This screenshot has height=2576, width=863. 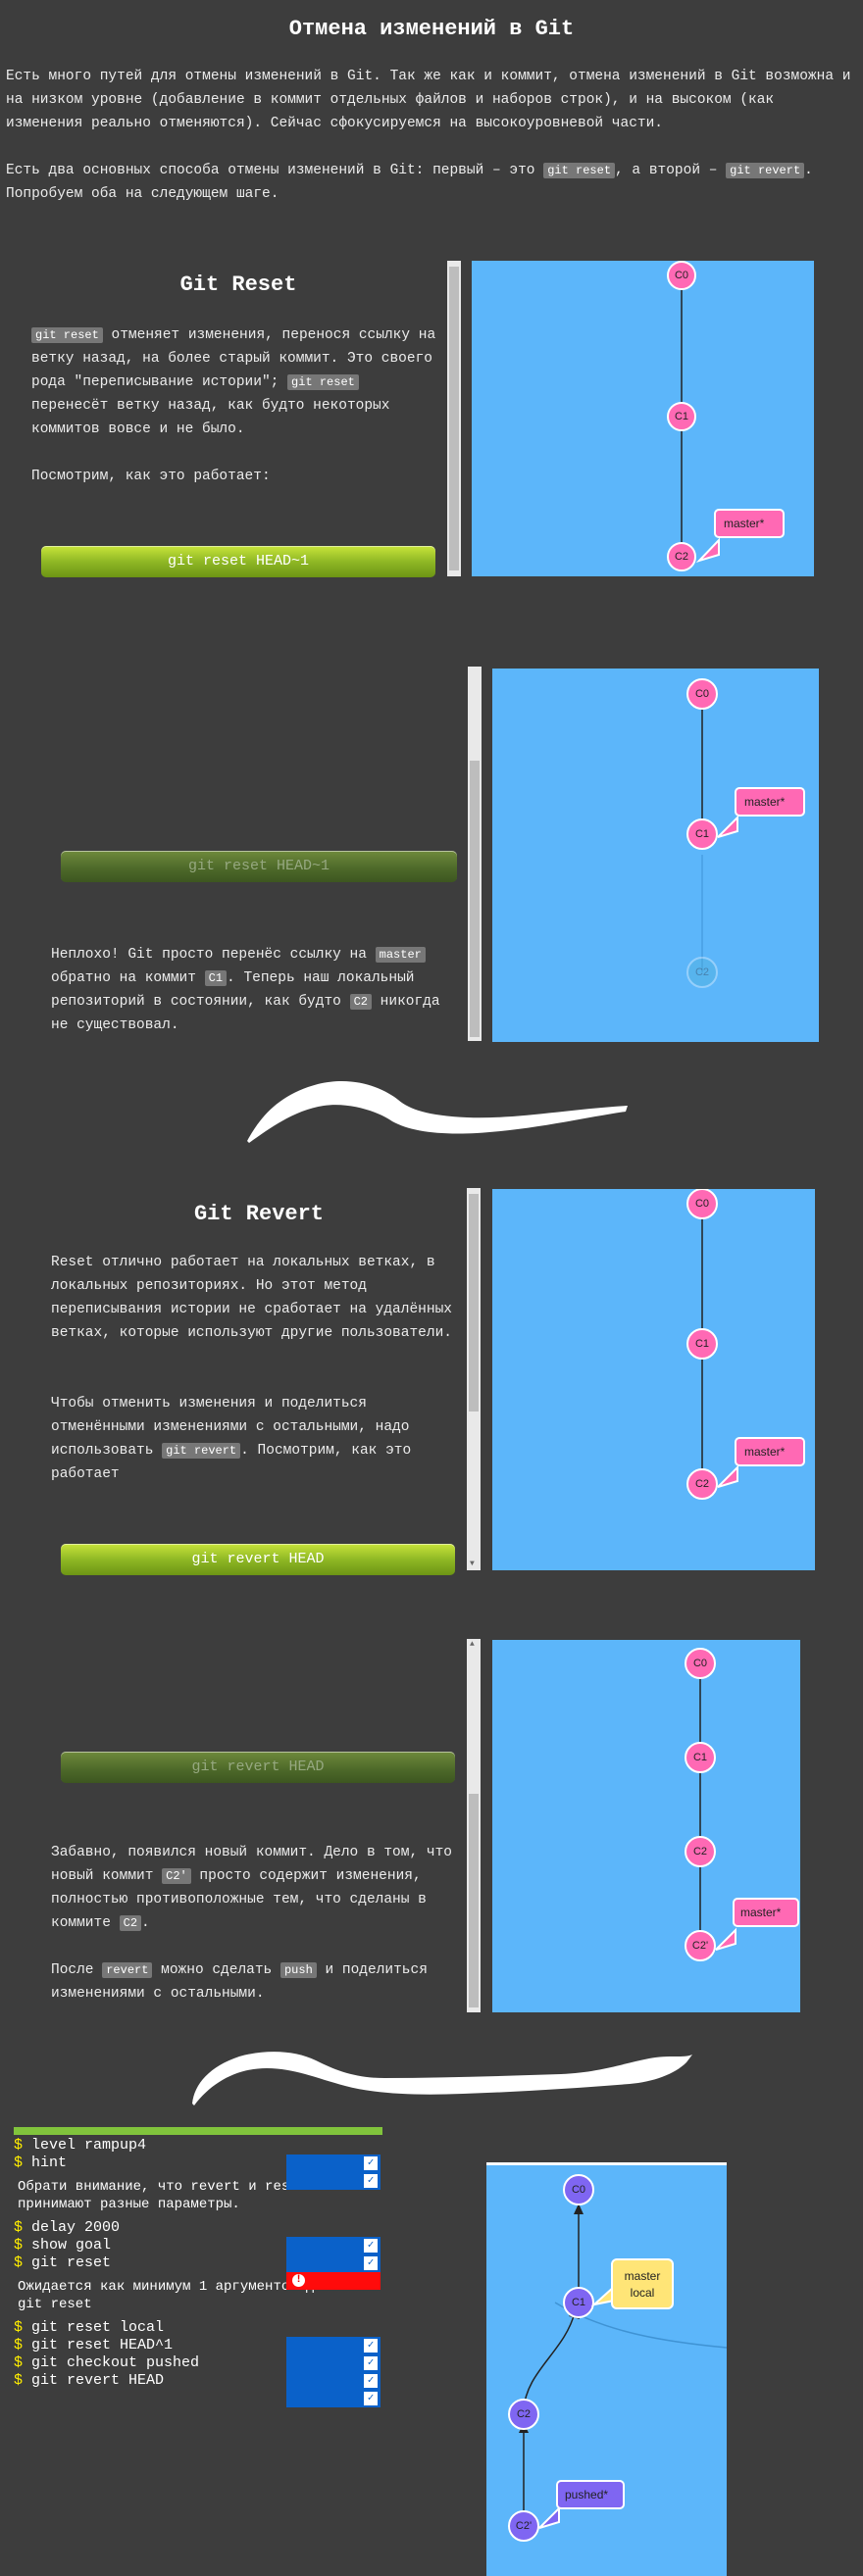 What do you see at coordinates (259, 1214) in the screenshot?
I see `revert-title: Git Revert` at bounding box center [259, 1214].